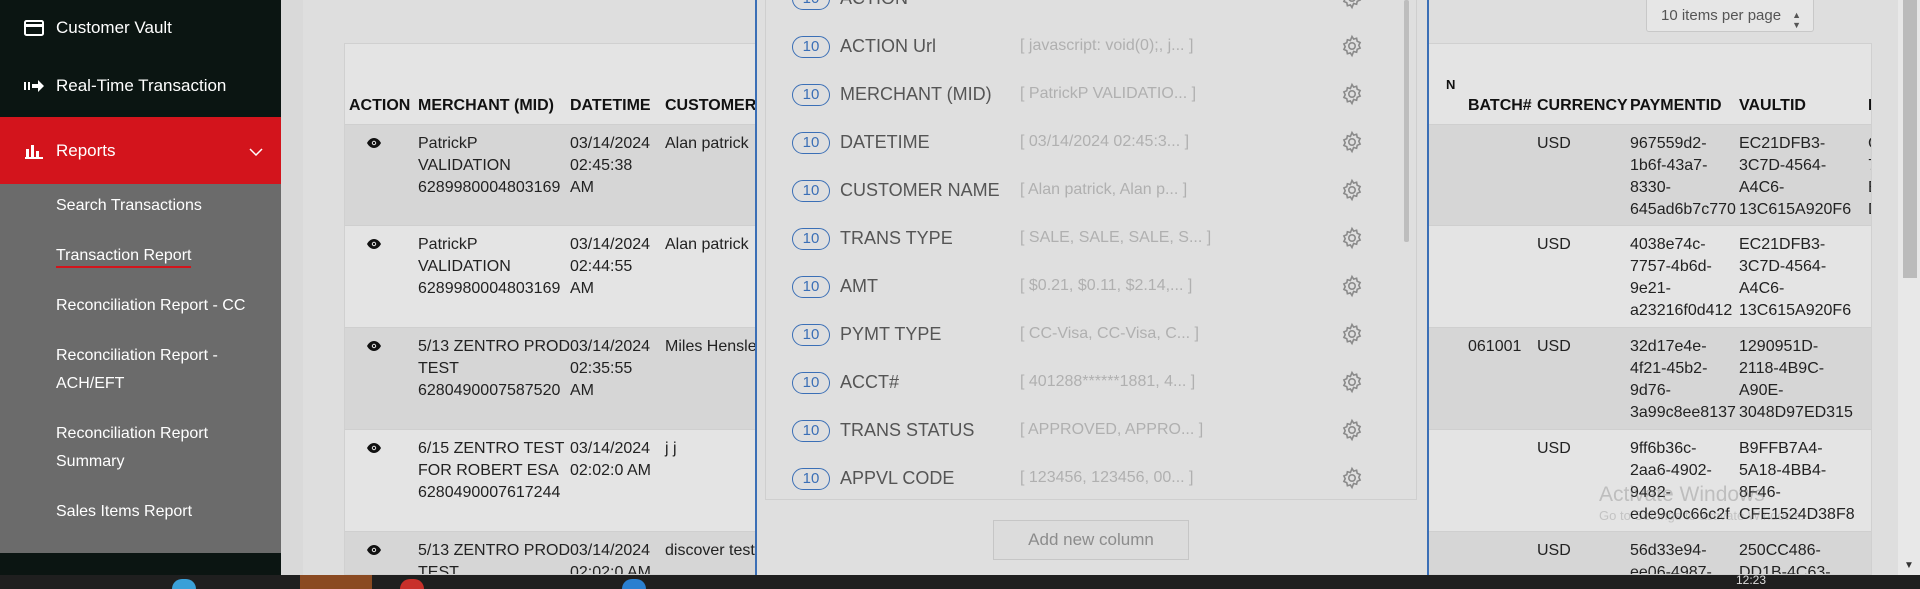 The width and height of the screenshot is (1920, 589). I want to click on column-name: ACTION, so click(874, 4).